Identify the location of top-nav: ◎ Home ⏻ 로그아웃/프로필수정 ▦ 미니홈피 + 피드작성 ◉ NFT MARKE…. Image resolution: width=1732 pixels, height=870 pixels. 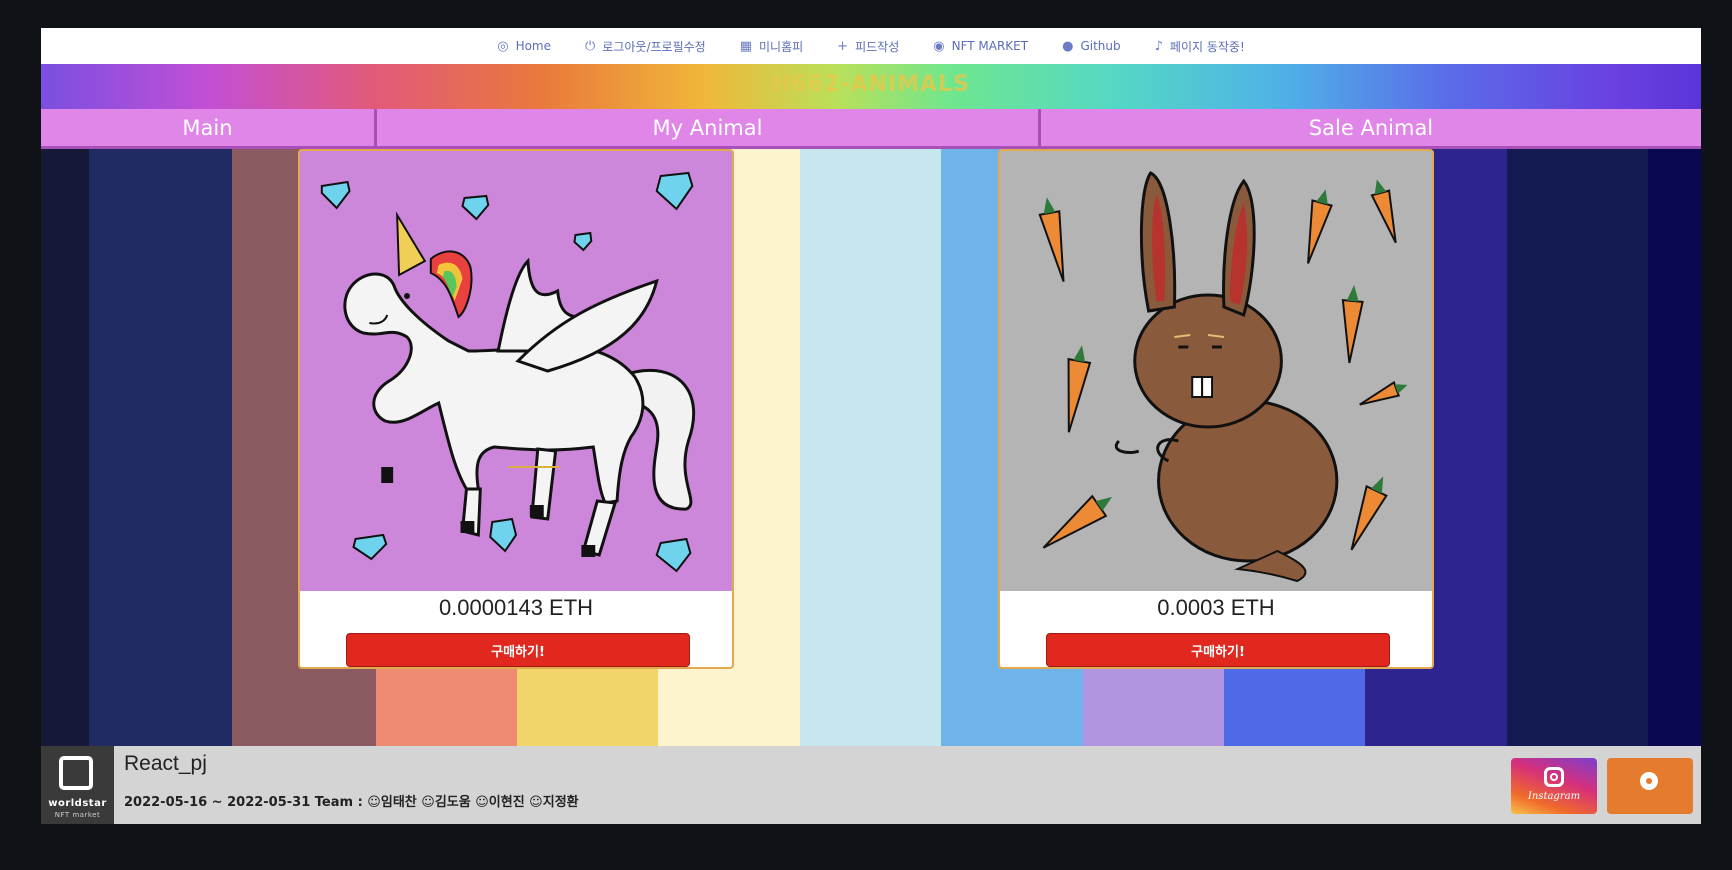
(871, 46).